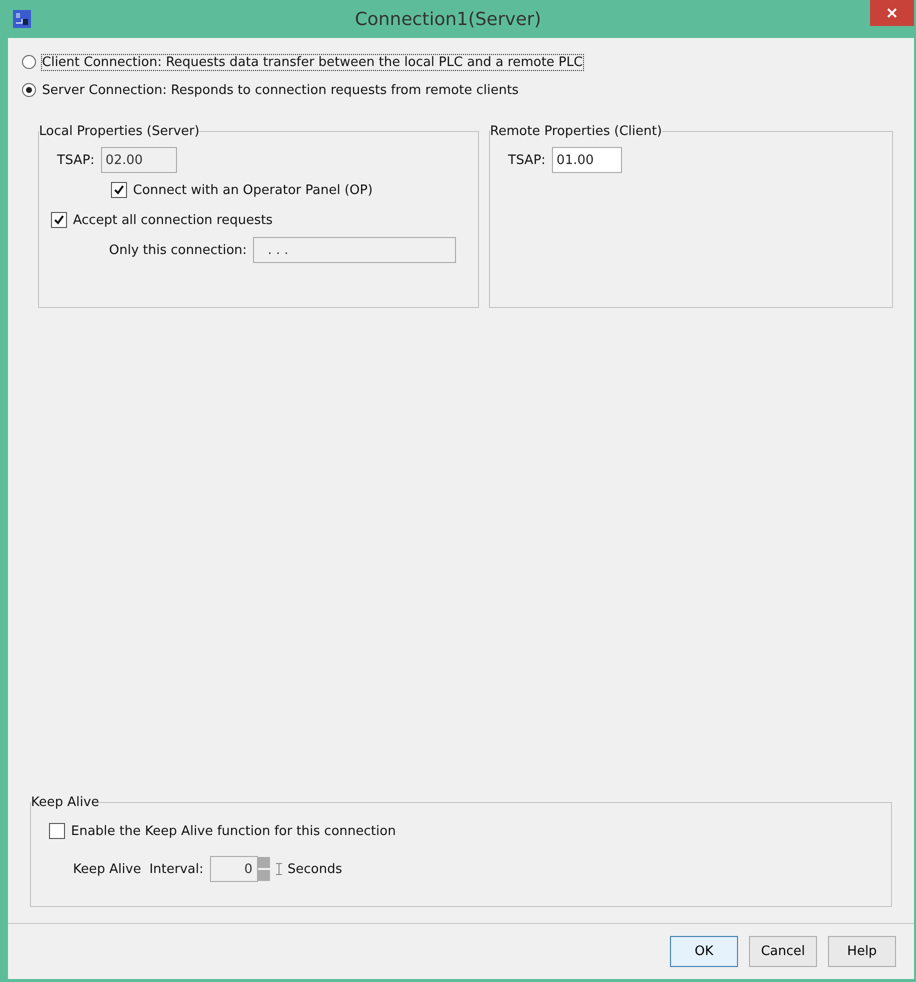  Describe the element at coordinates (138, 869) in the screenshot. I see `interval-label: Keep Alive Interval:` at that location.